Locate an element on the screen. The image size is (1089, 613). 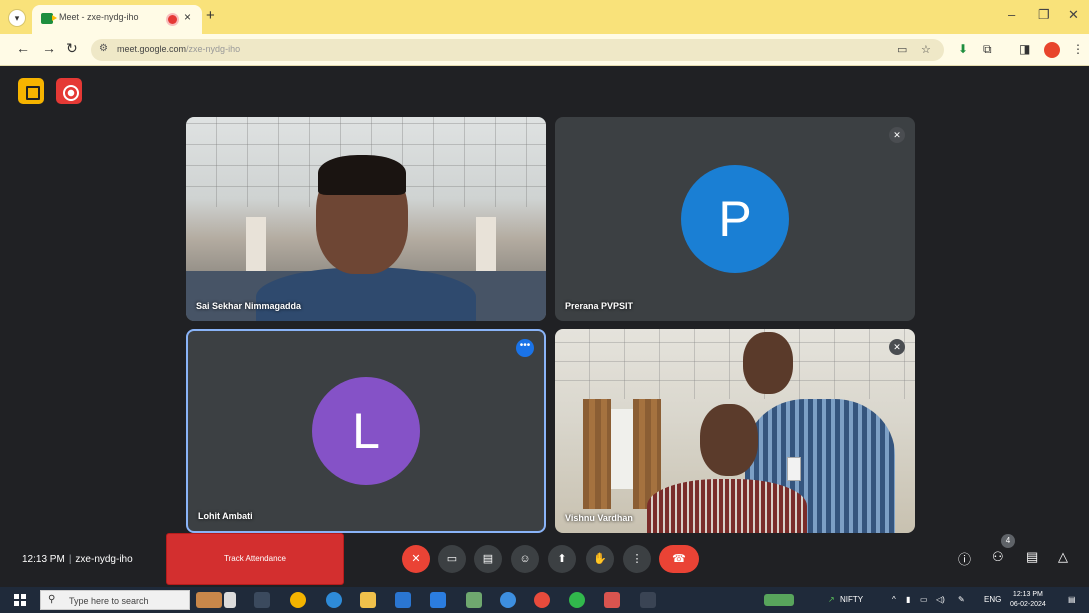
reload-button: ↻ is located at coordinates (72, 48).